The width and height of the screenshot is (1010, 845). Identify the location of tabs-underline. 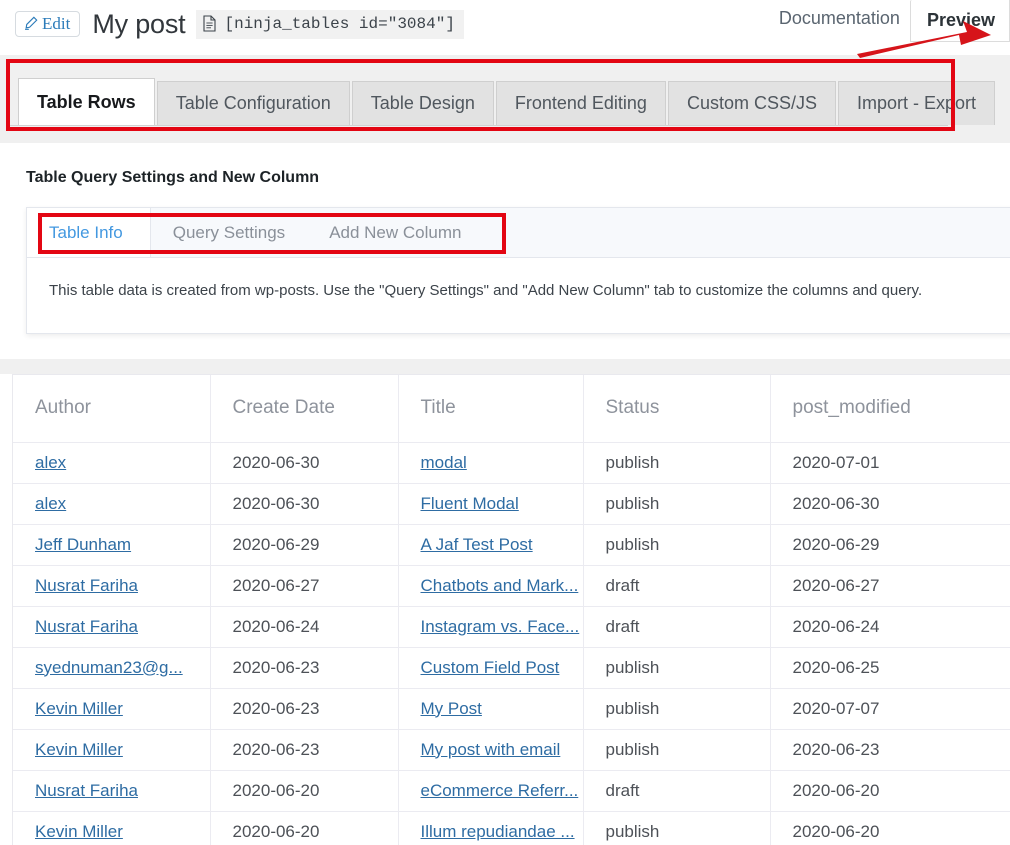
(478, 125).